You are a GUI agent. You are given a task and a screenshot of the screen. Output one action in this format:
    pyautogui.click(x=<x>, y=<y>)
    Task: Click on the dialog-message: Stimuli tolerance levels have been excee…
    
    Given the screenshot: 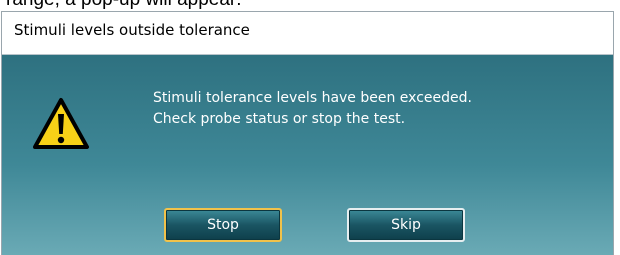 What is the action you would take?
    pyautogui.click(x=312, y=109)
    